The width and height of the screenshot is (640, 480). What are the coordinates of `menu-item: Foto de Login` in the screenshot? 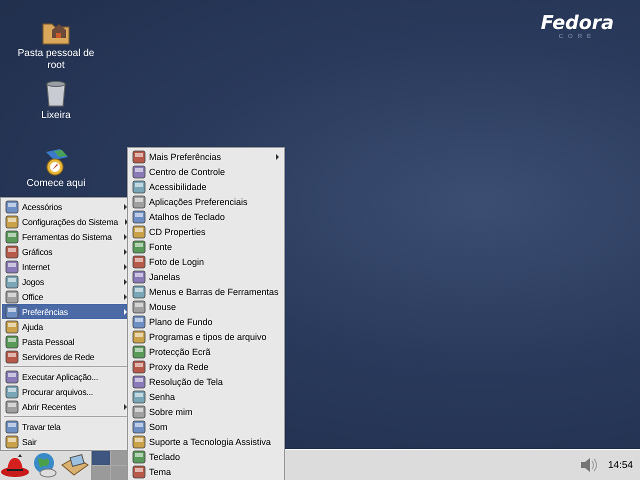 It's located at (206, 261).